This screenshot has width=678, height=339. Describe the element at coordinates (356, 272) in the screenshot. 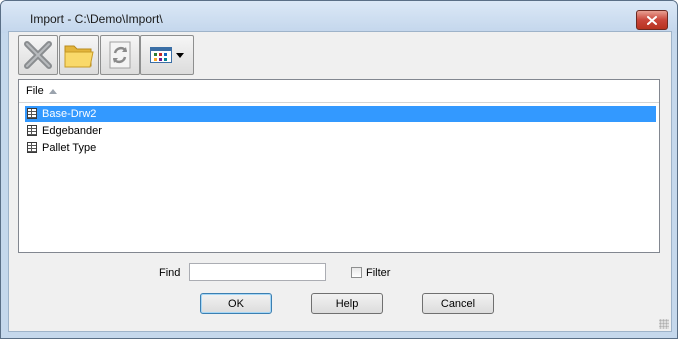

I see `filter-checkbox` at that location.